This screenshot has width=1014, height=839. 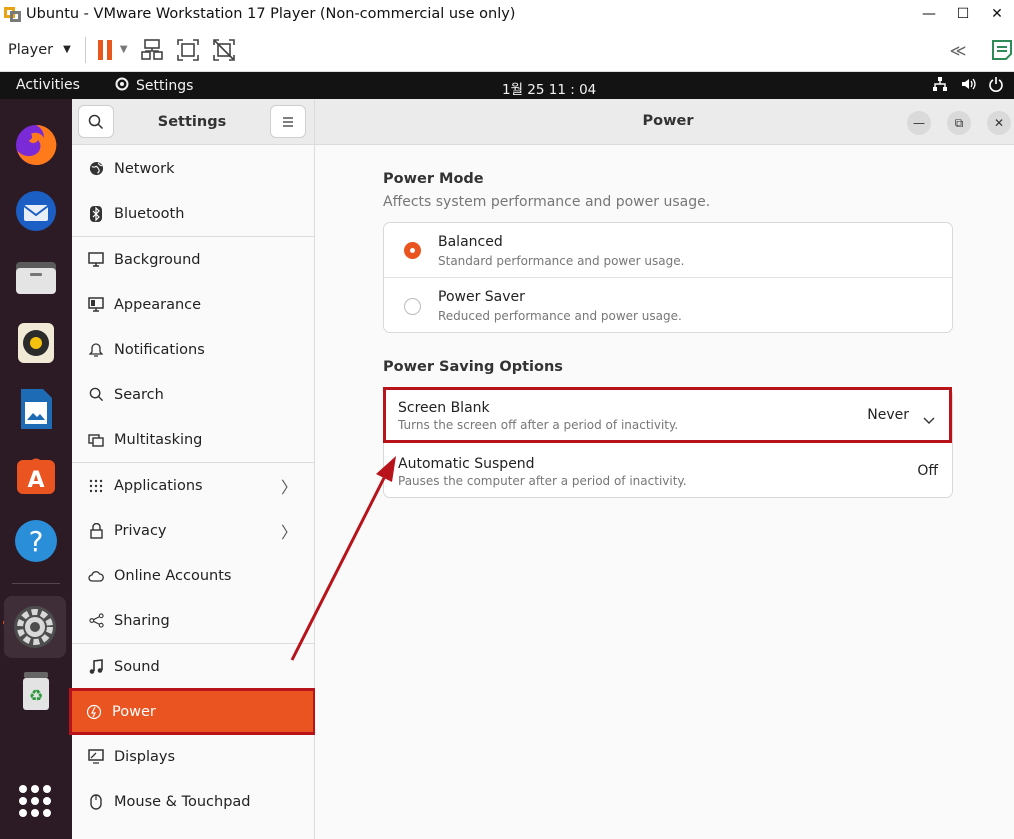 What do you see at coordinates (152, 50) in the screenshot?
I see `send-ctrl-alt-del-icon` at bounding box center [152, 50].